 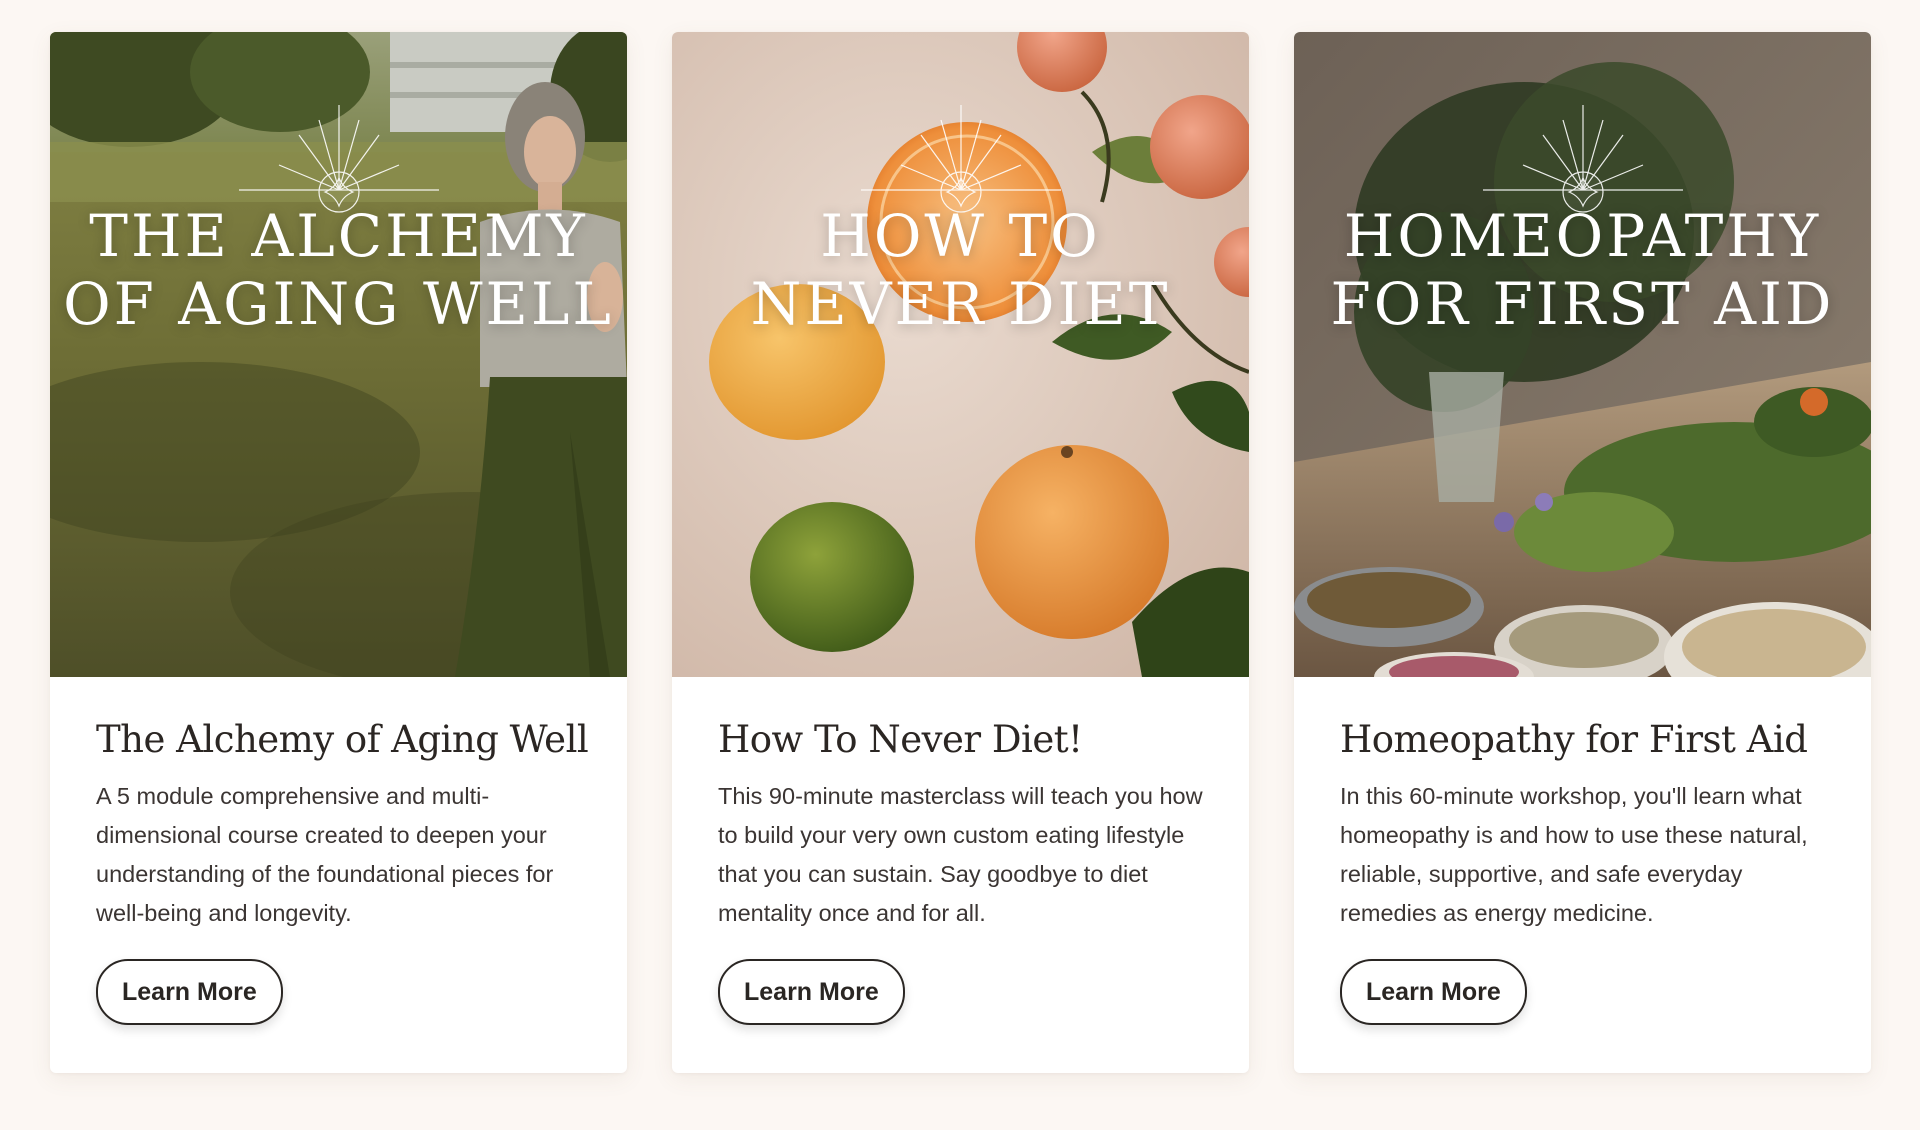 I want to click on image-title-line-1: THE ALCHEMY, so click(x=338, y=236).